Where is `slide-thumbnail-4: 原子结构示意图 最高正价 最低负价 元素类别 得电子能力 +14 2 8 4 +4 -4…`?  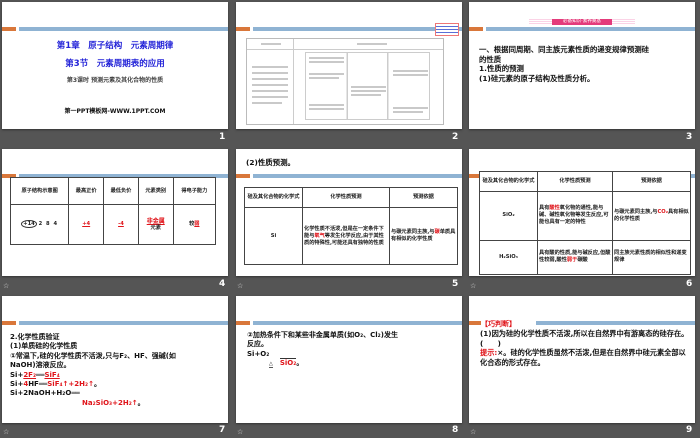 slide-thumbnail-4: 原子结构示意图 最高正价 最低负价 元素类别 得电子能力 +14 2 8 4 +4 -4… is located at coordinates (115, 212).